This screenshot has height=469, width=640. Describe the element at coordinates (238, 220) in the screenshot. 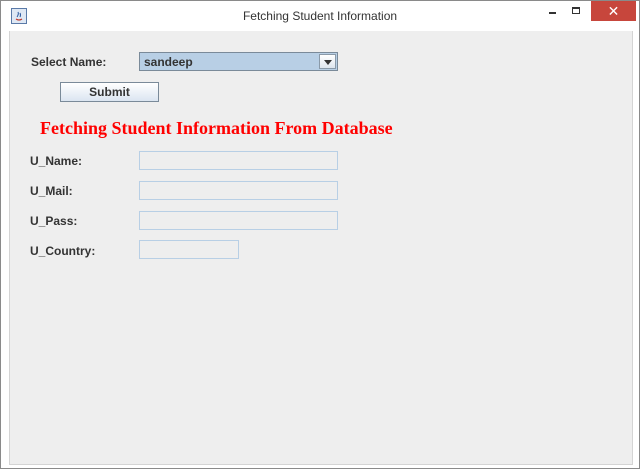

I see `u-pass-field` at that location.